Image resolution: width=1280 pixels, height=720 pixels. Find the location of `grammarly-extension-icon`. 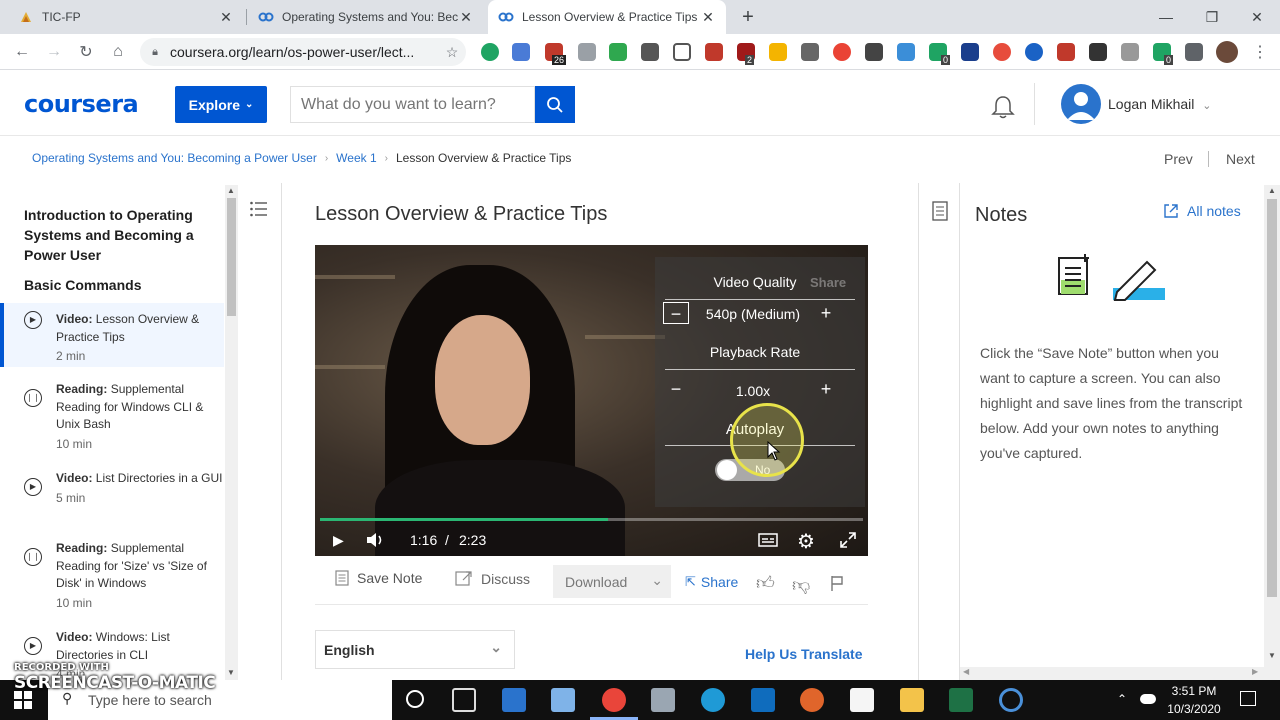

grammarly-extension-icon is located at coordinates (490, 52).